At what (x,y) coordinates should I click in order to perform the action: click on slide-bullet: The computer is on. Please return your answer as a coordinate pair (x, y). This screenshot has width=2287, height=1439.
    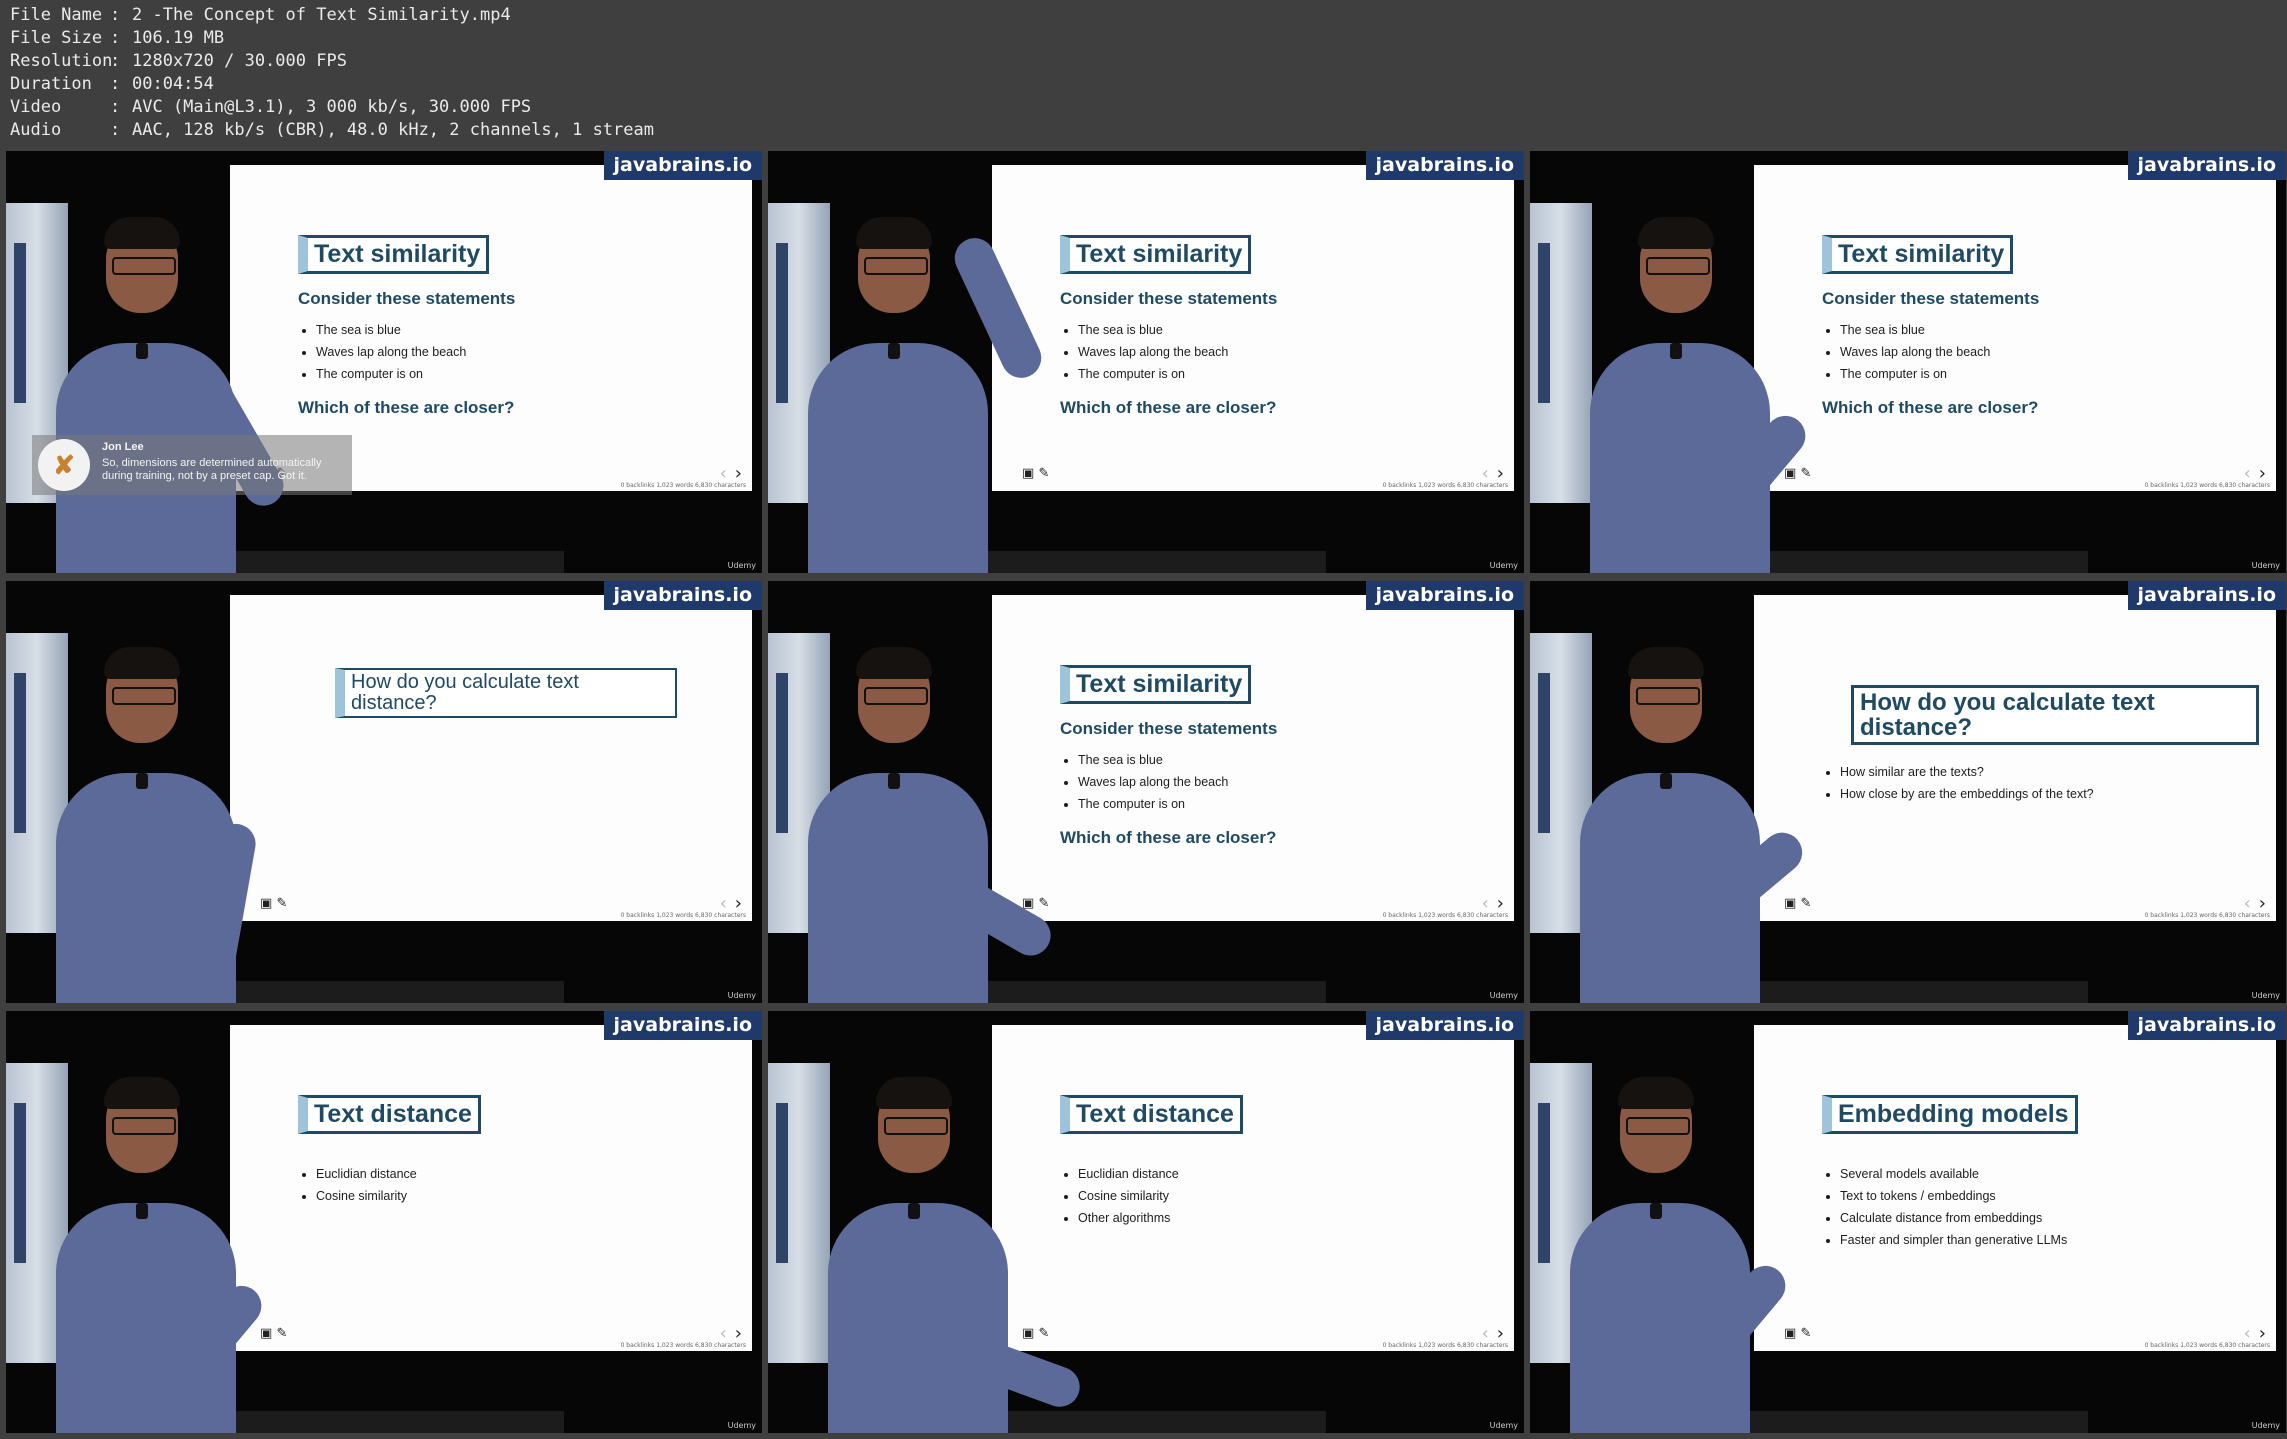
    Looking at the image, I should click on (1915, 374).